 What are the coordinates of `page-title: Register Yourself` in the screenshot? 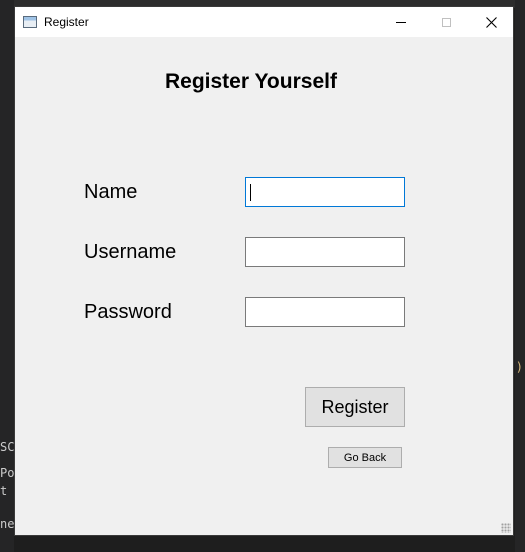 It's located at (251, 81).